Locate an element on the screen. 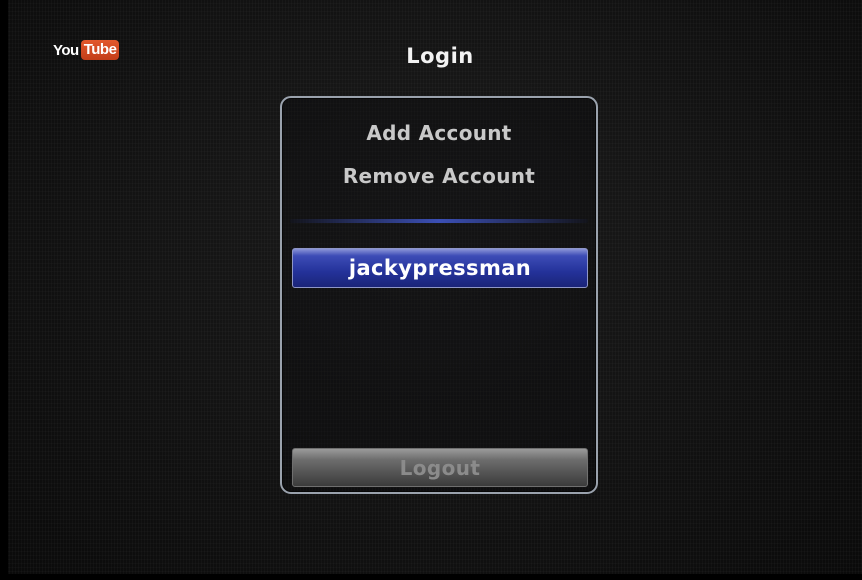 Image resolution: width=862 pixels, height=580 pixels. account-username: jackypressman is located at coordinates (440, 268).